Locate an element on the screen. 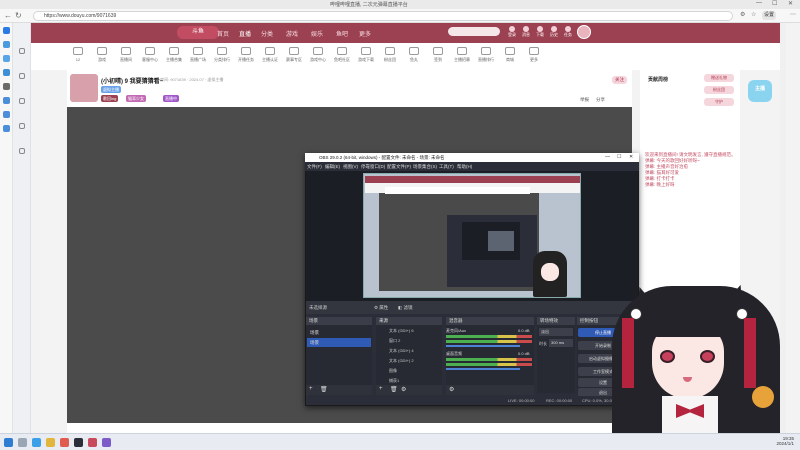  avatar is located at coordinates (584, 32).